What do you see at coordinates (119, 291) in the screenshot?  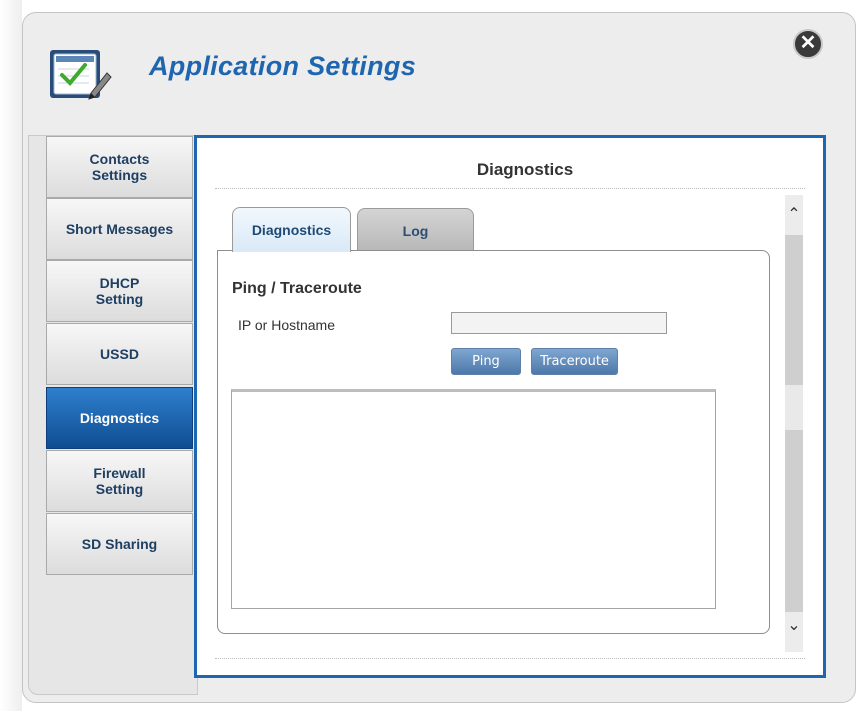 I see `sidebar-item-dhcp-setting: DHCP Setting` at bounding box center [119, 291].